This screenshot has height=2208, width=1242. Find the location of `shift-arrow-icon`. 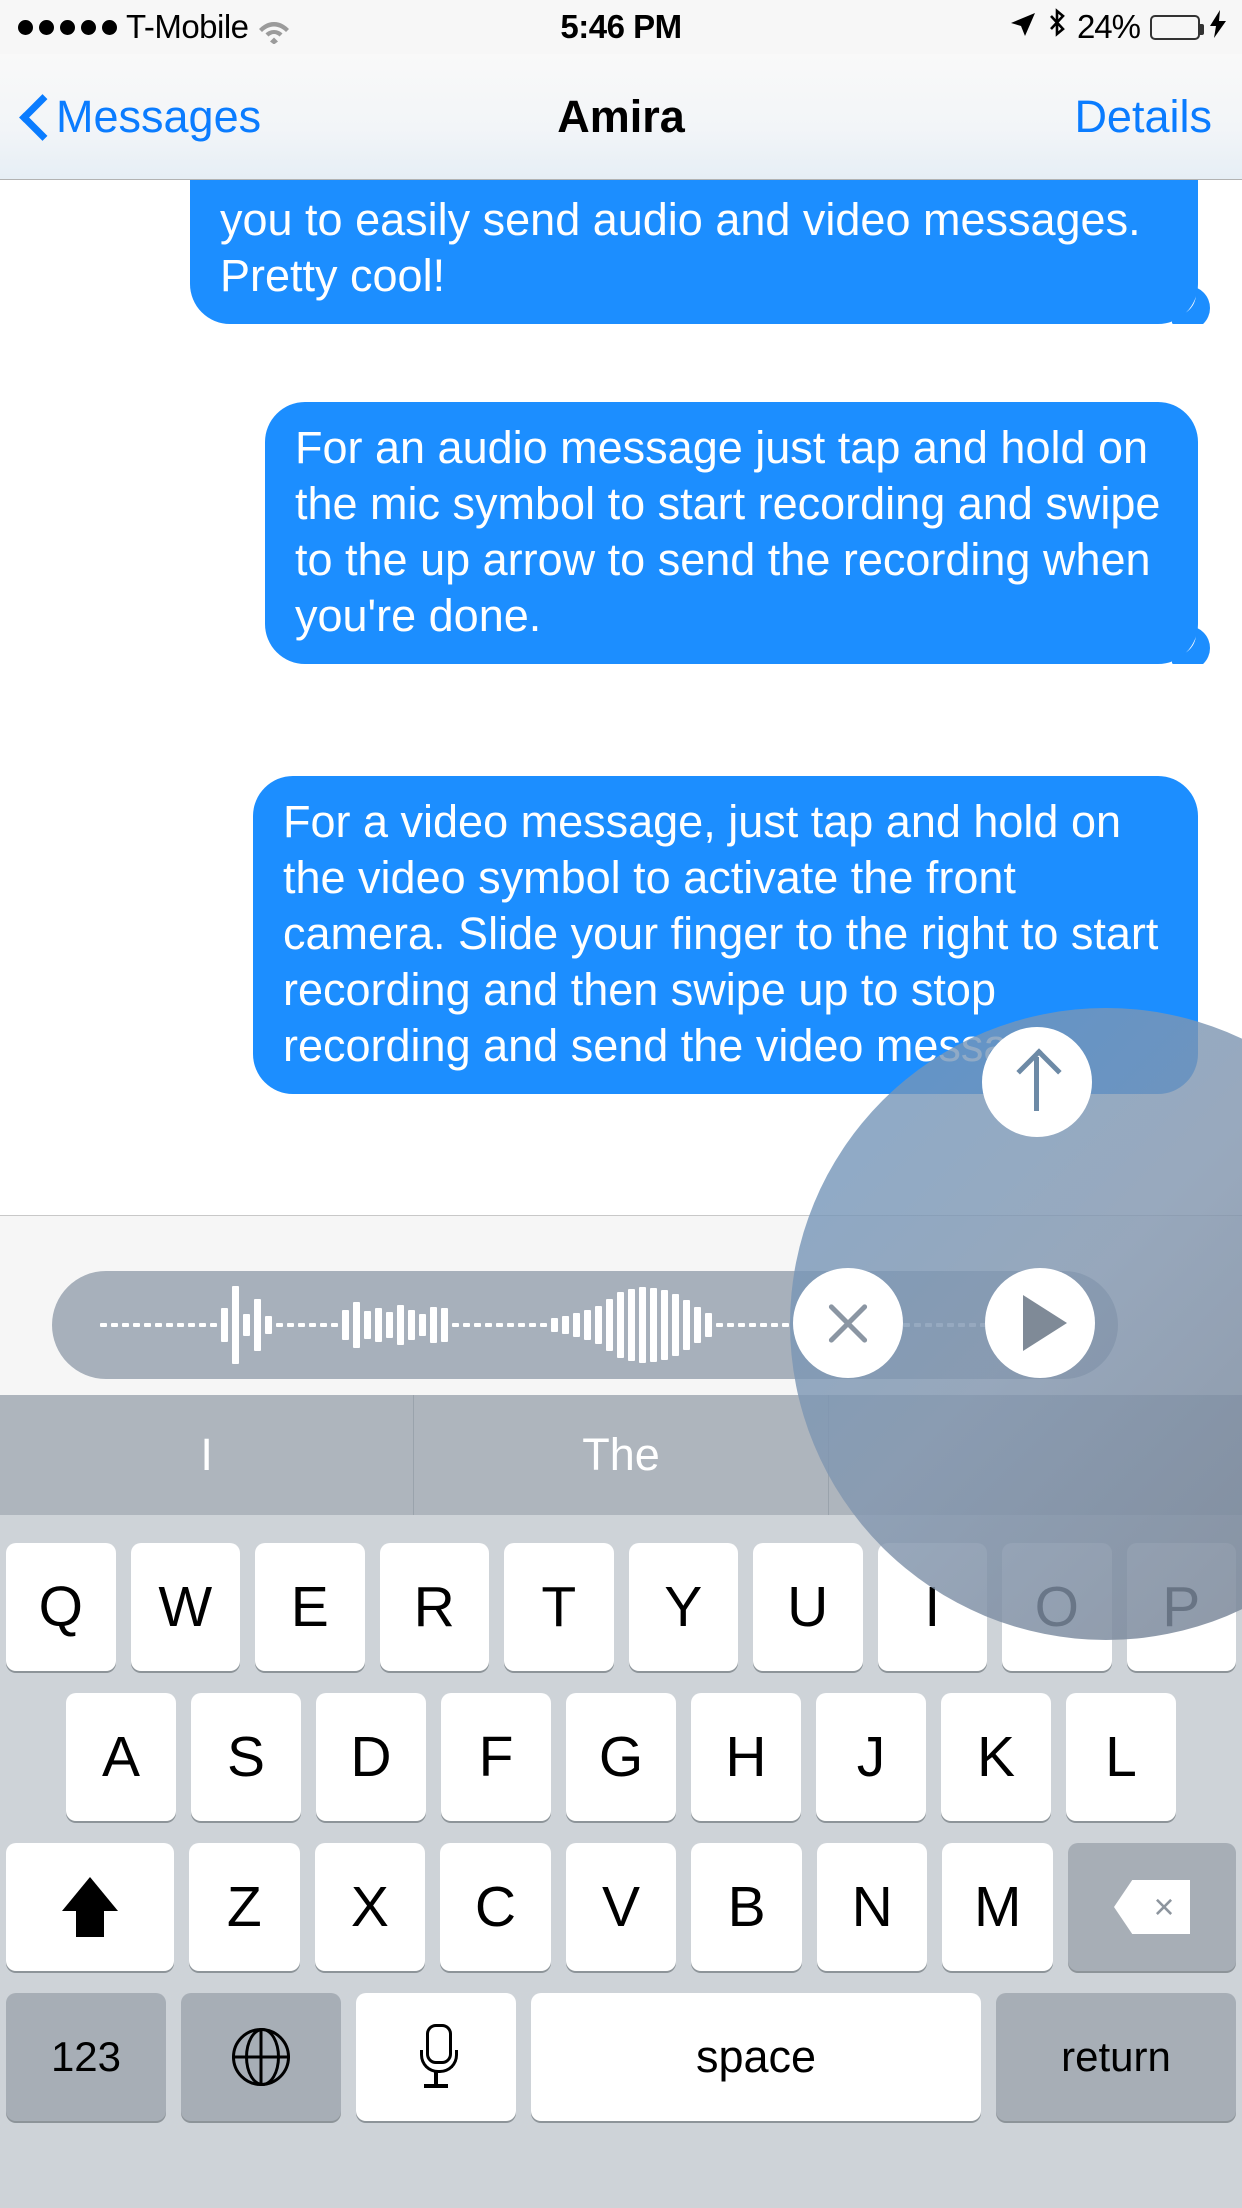

shift-arrow-icon is located at coordinates (90, 1907).